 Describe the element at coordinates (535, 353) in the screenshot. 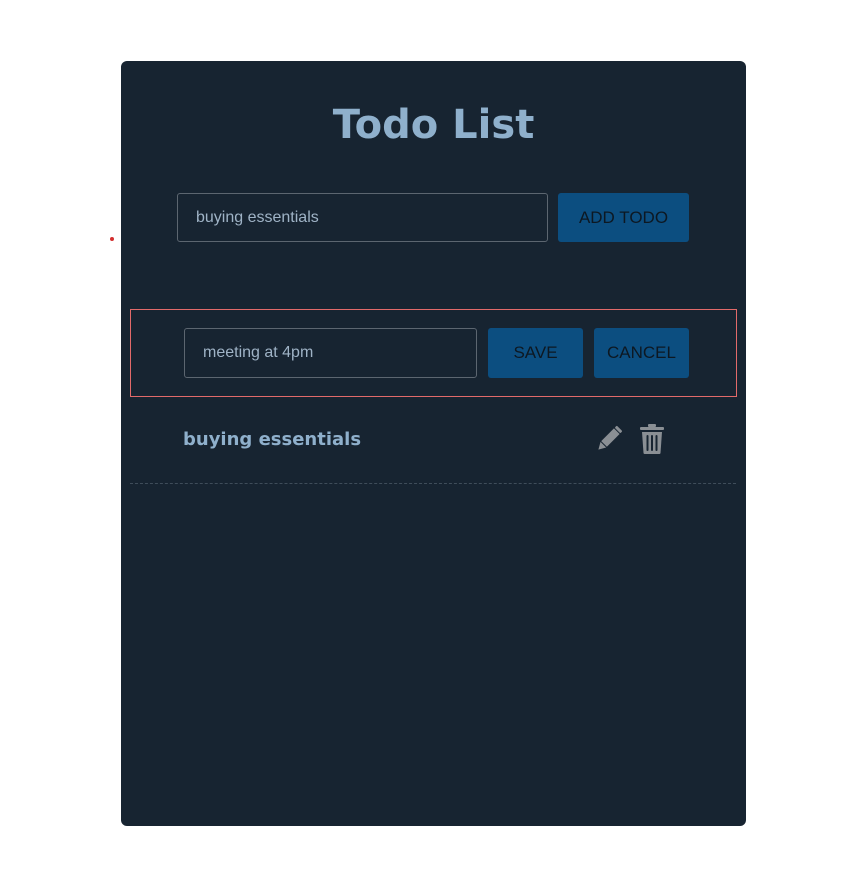

I see `save-button: SAVE` at that location.